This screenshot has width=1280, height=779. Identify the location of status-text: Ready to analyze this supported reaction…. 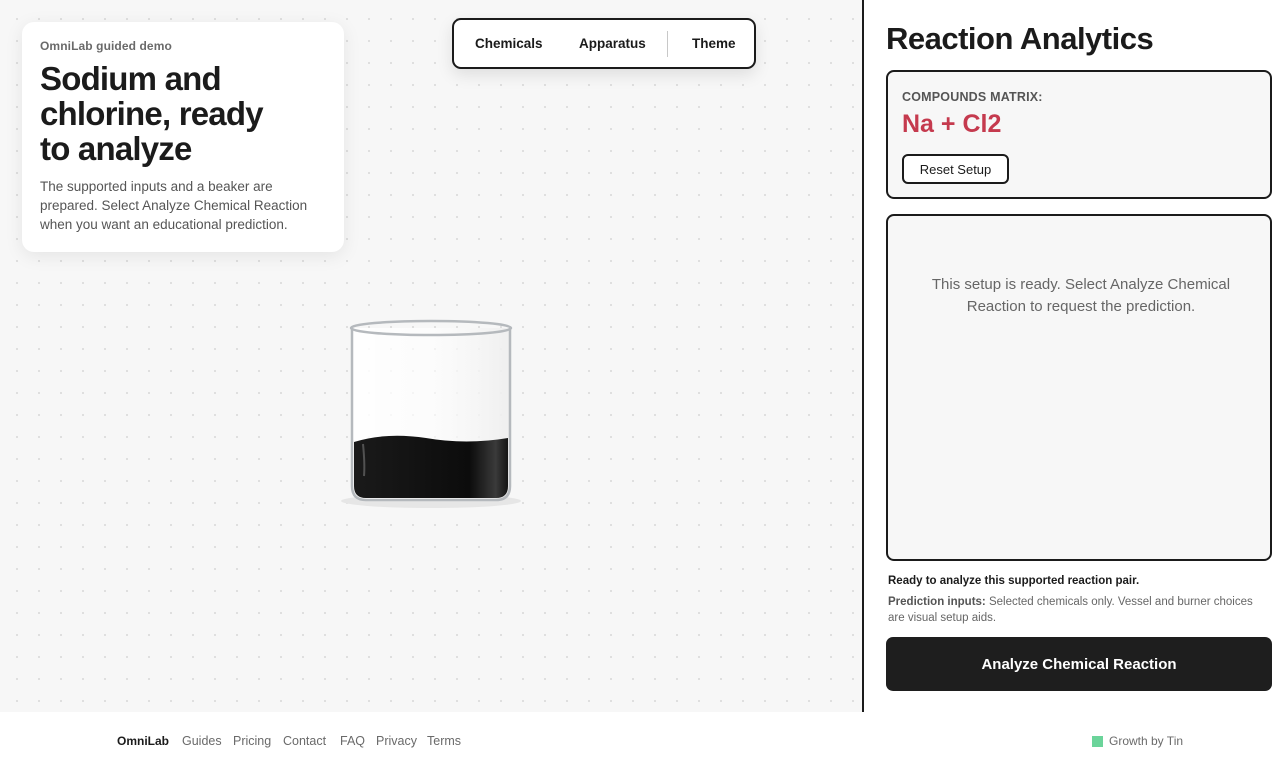
(1014, 581).